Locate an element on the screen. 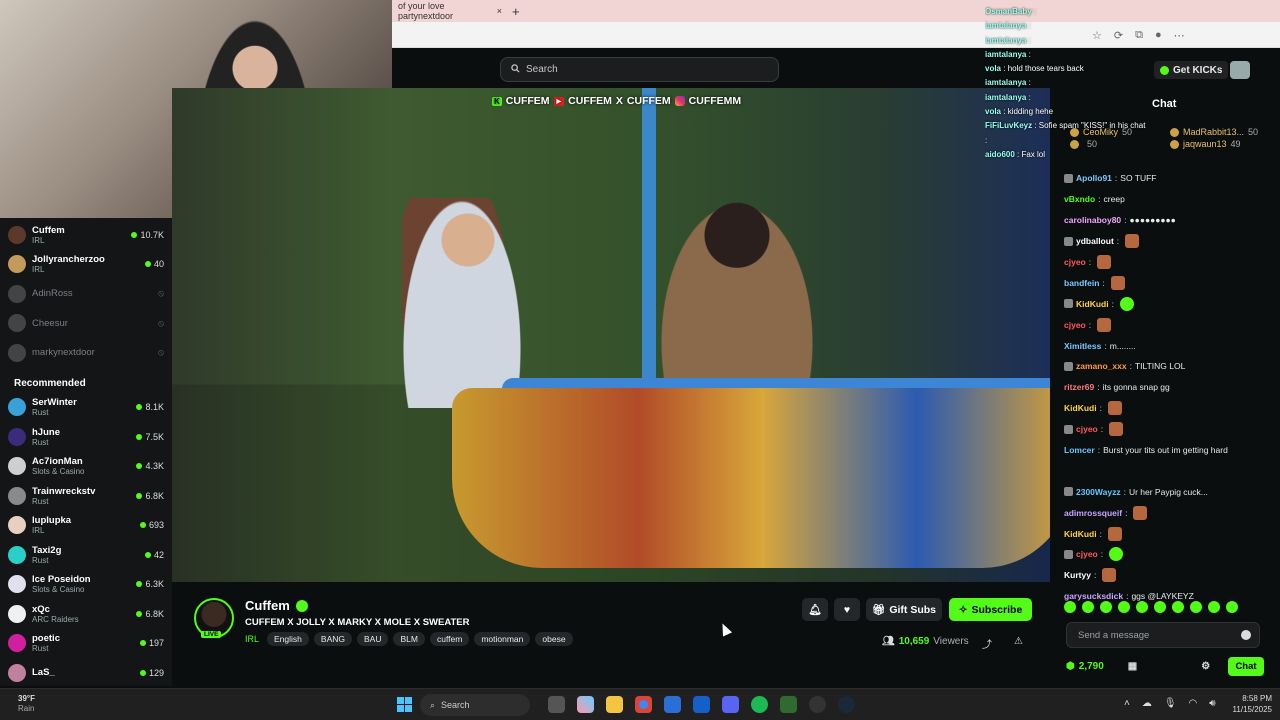 This screenshot has height=720, width=1280. subscribe-button: ✧ Subscribe is located at coordinates (990, 609).